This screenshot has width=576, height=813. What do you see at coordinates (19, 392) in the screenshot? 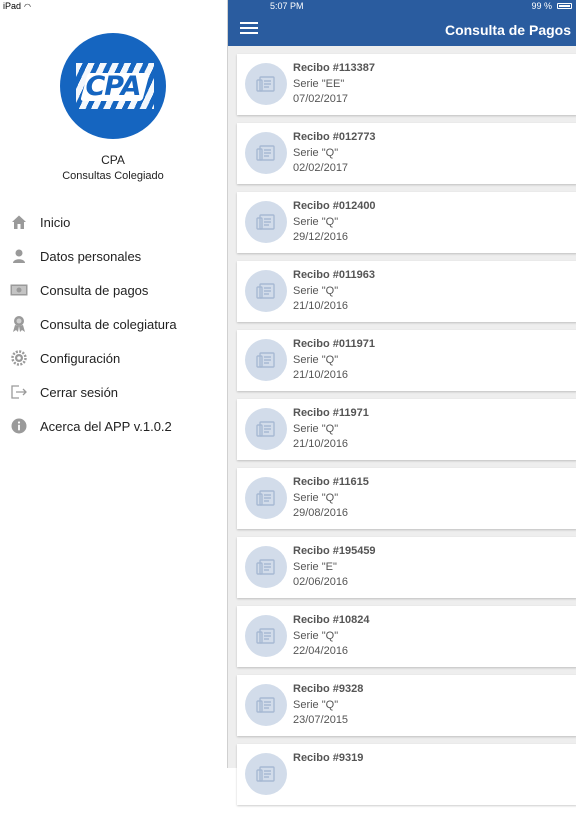
I see `logout-icon` at bounding box center [19, 392].